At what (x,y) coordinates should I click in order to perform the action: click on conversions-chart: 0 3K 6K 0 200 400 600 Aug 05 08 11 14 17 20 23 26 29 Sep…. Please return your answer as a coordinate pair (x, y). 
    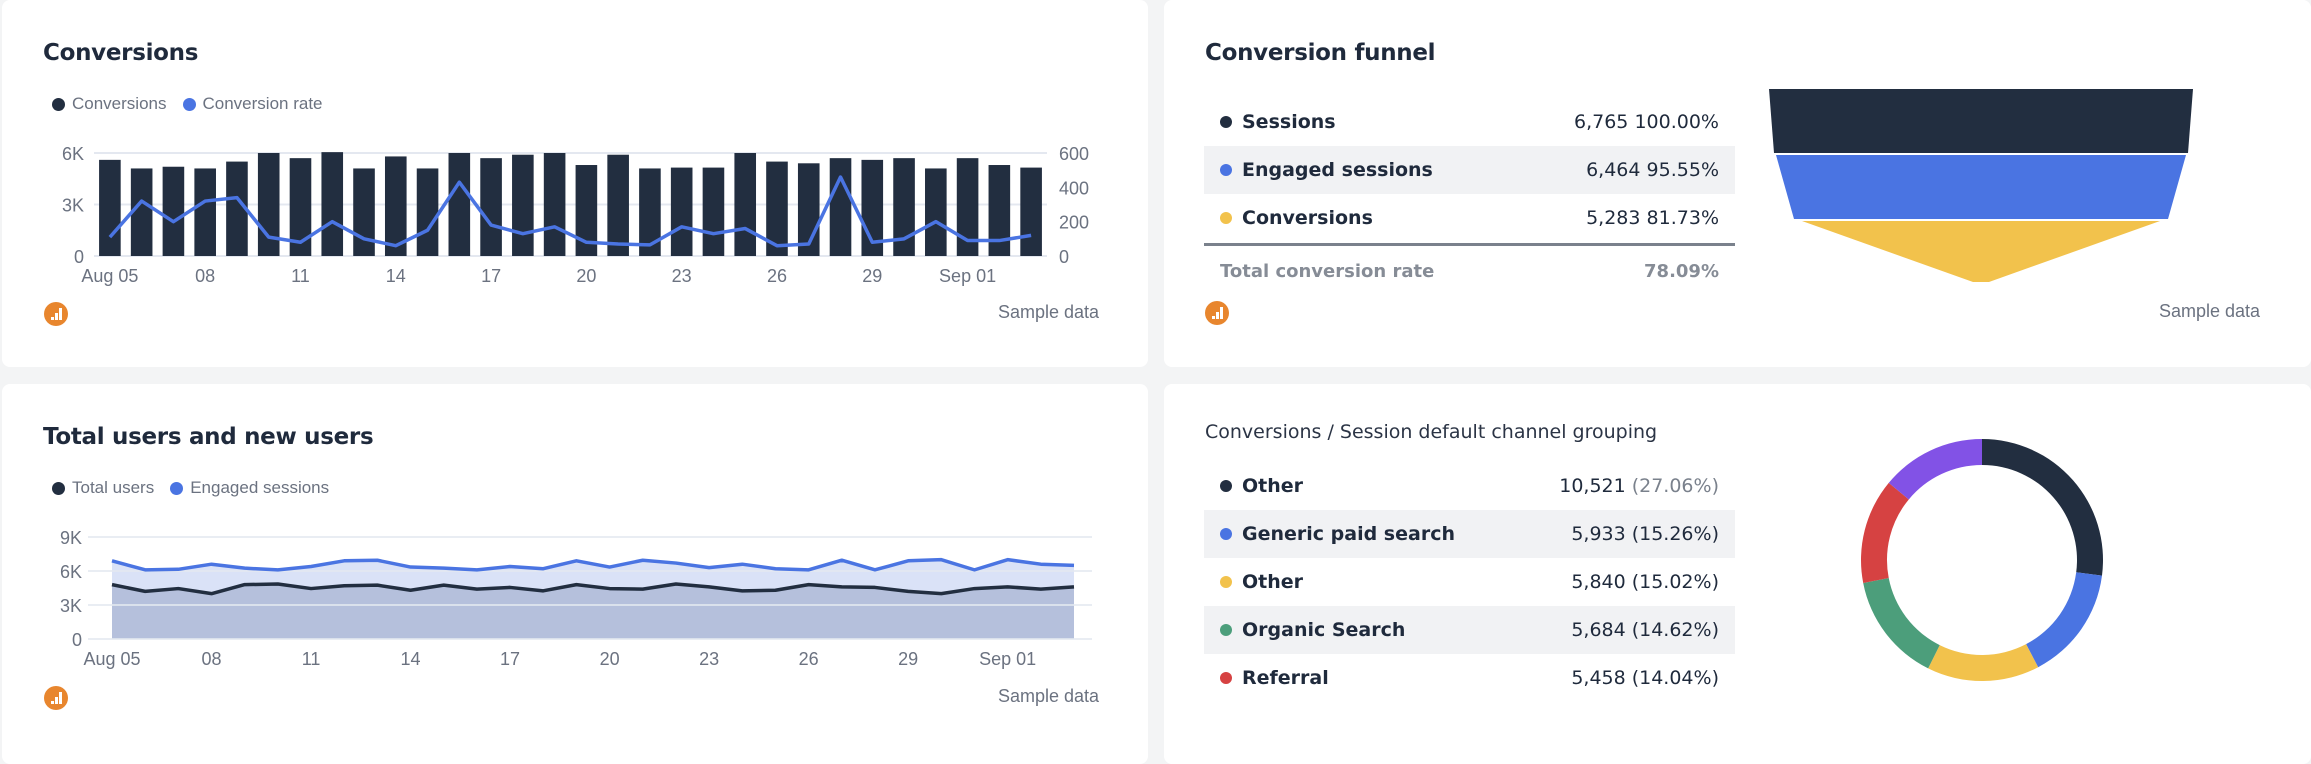
    Looking at the image, I should click on (575, 215).